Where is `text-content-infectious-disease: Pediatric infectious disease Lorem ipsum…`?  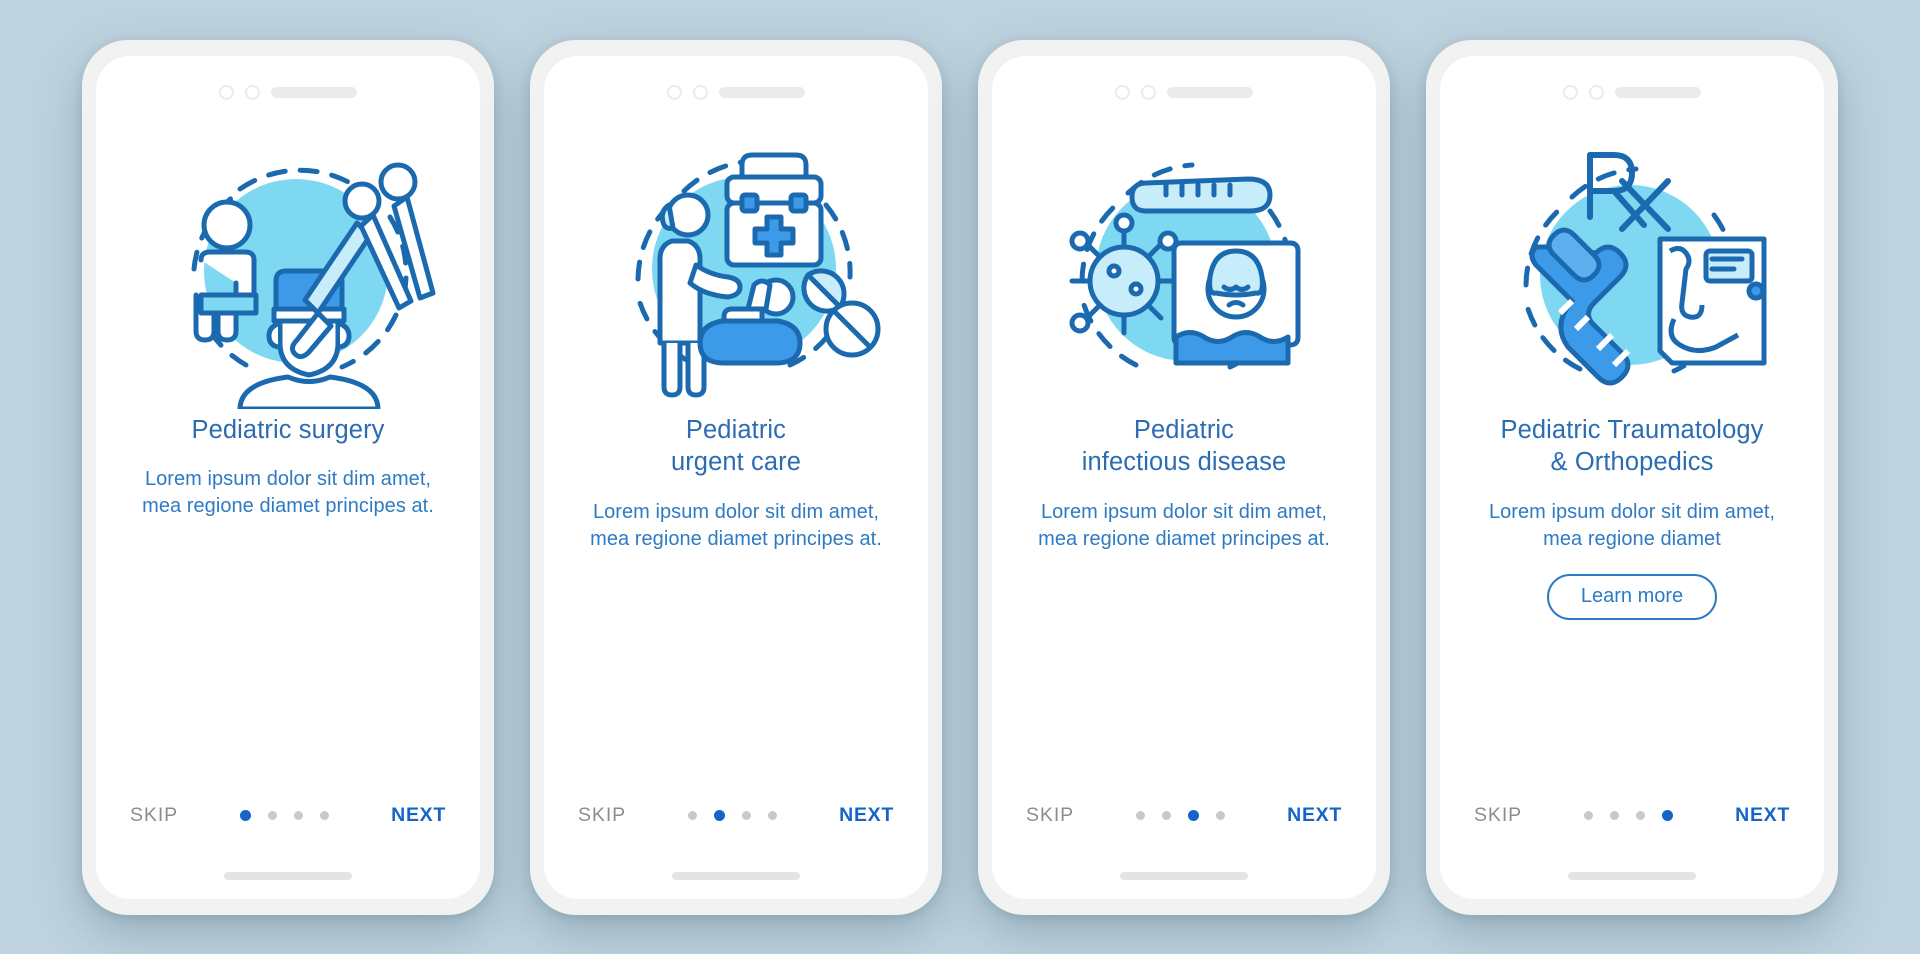
text-content-infectious-disease: Pediatric infectious disease Lorem ipsum… is located at coordinates (1184, 601).